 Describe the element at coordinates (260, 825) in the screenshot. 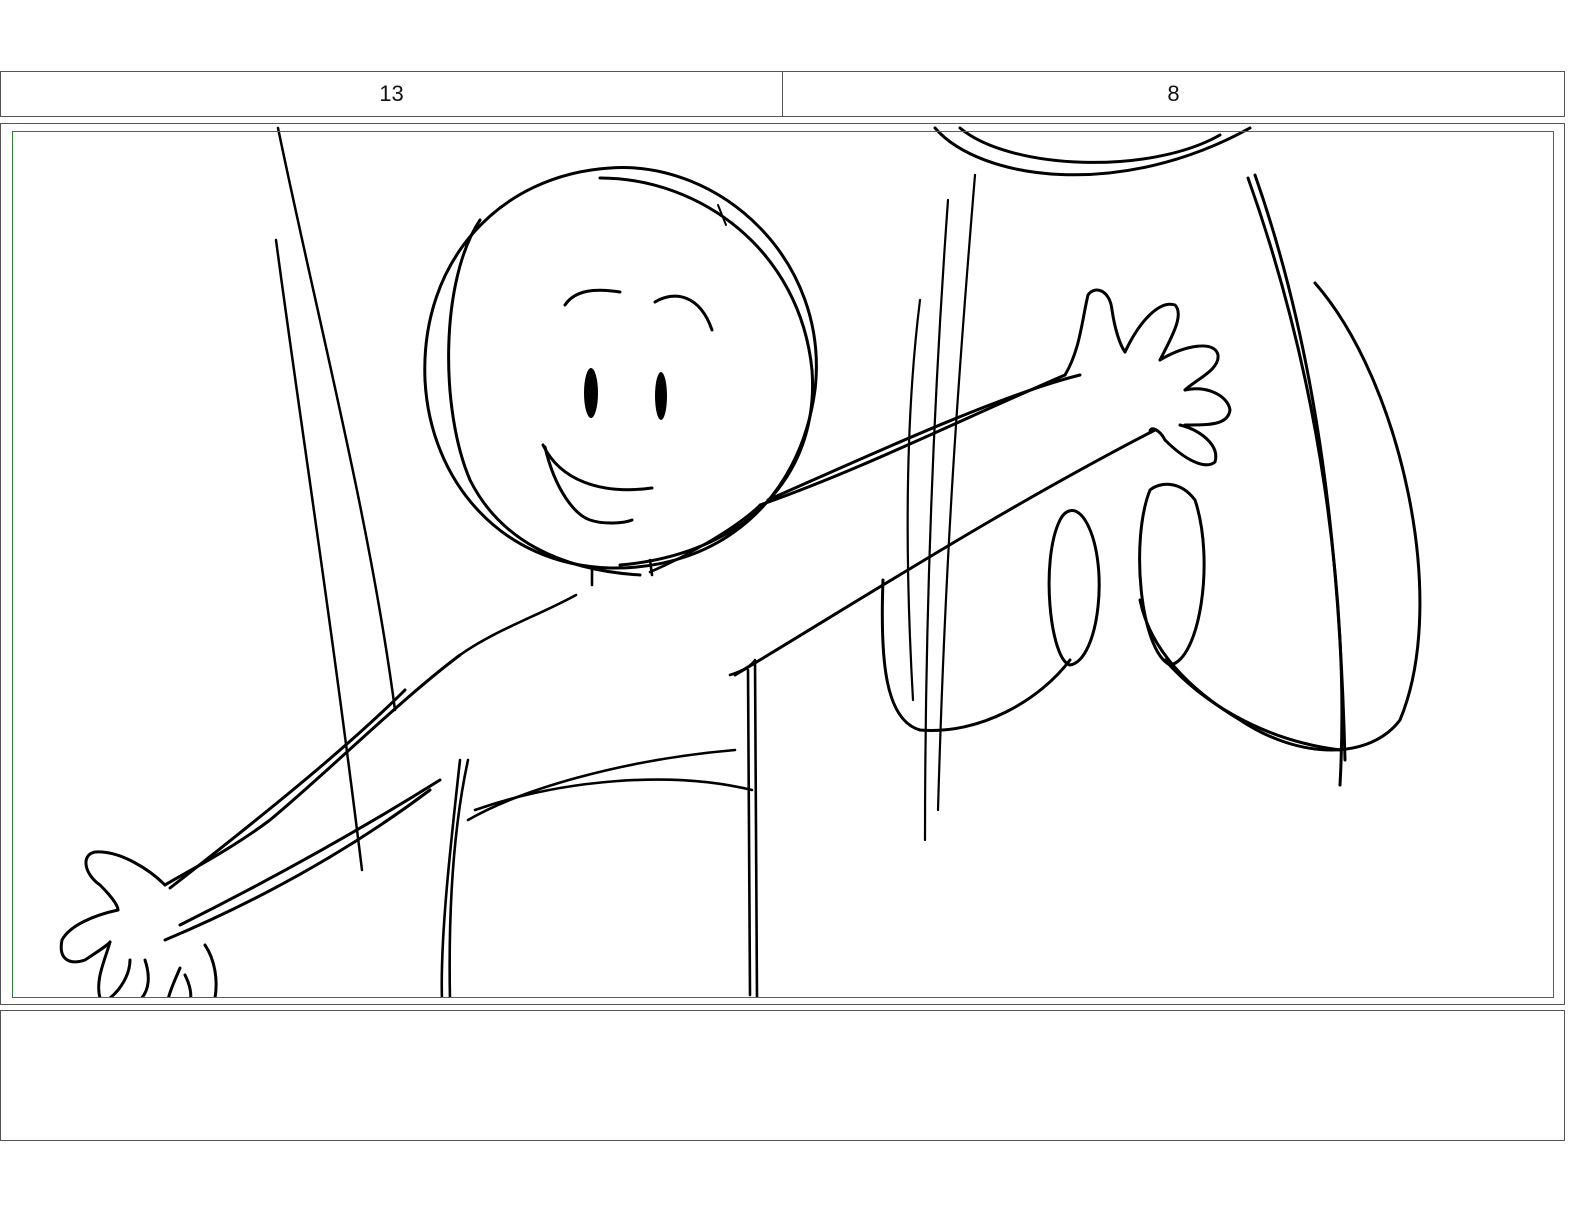

I see `character-arm-left` at that location.